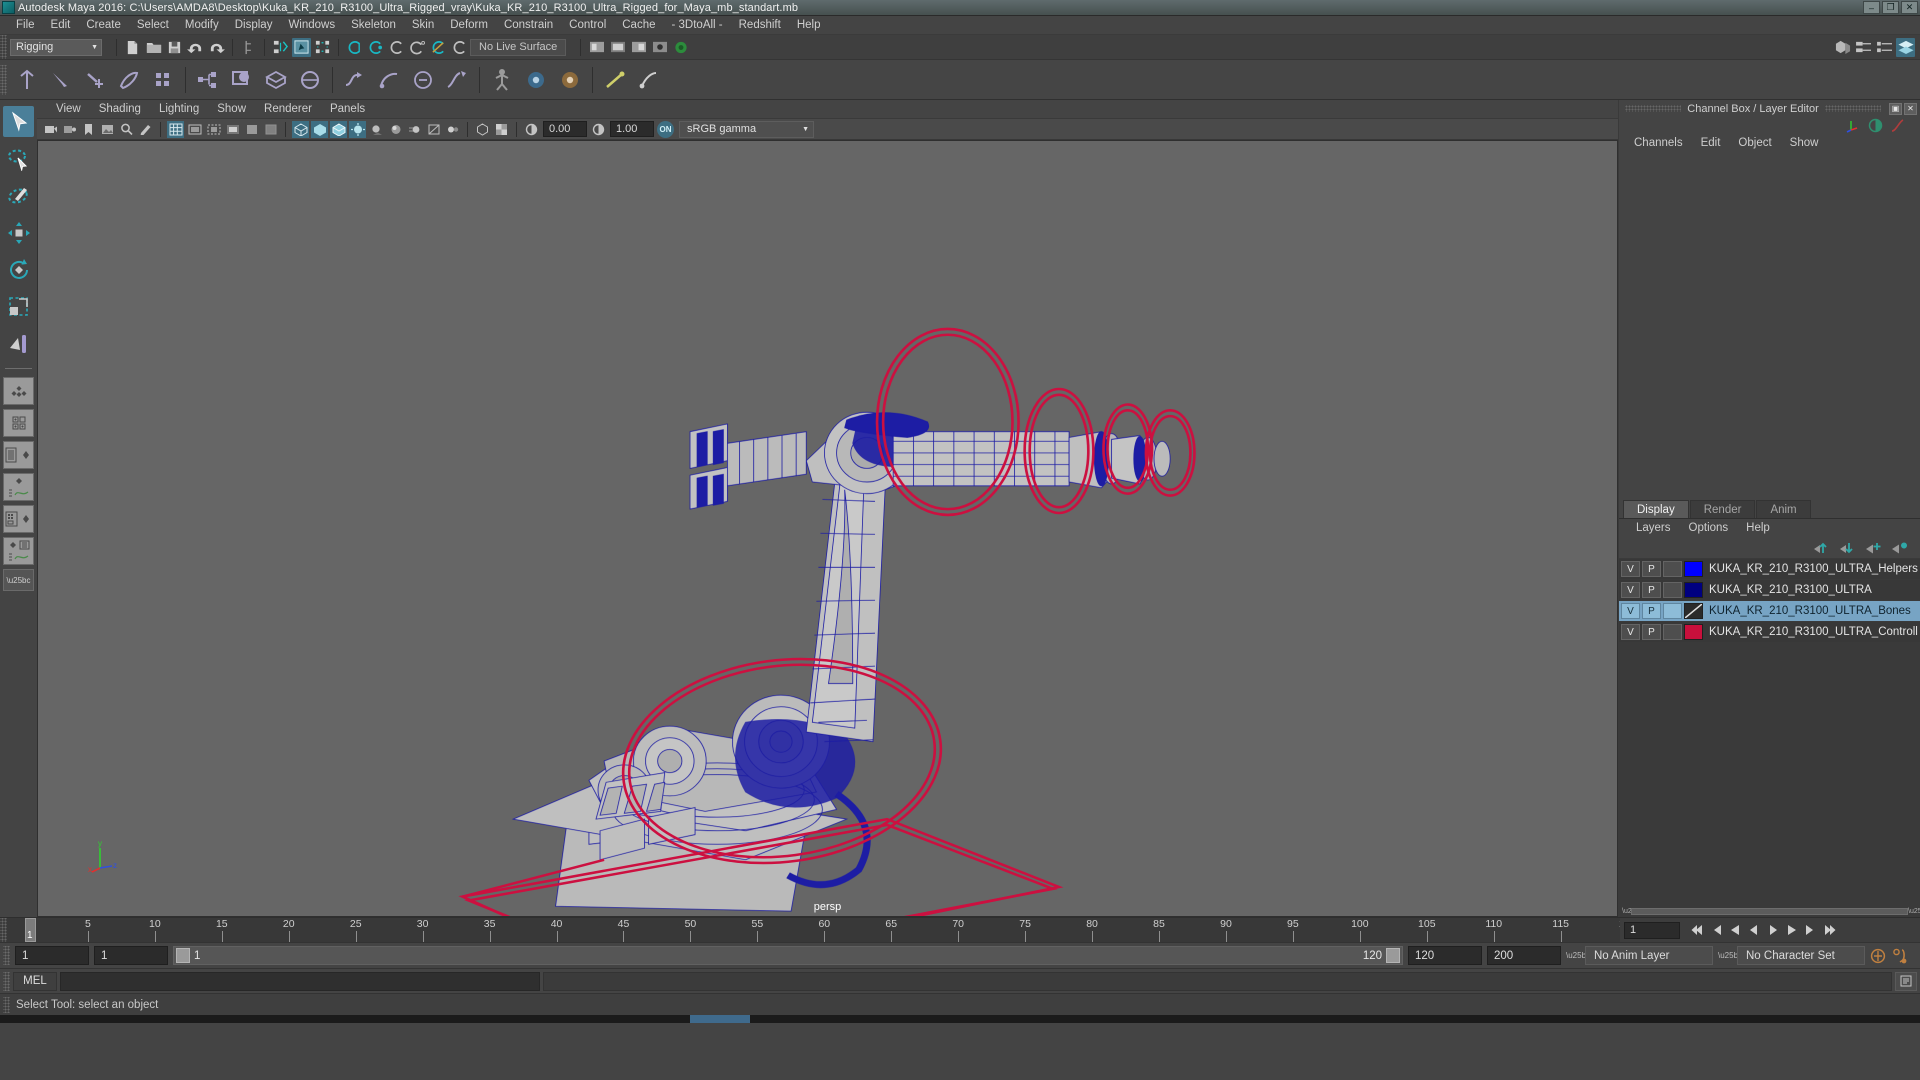 The width and height of the screenshot is (1920, 1080). Describe the element at coordinates (3, 930) in the screenshot. I see `time-slider-grip` at that location.